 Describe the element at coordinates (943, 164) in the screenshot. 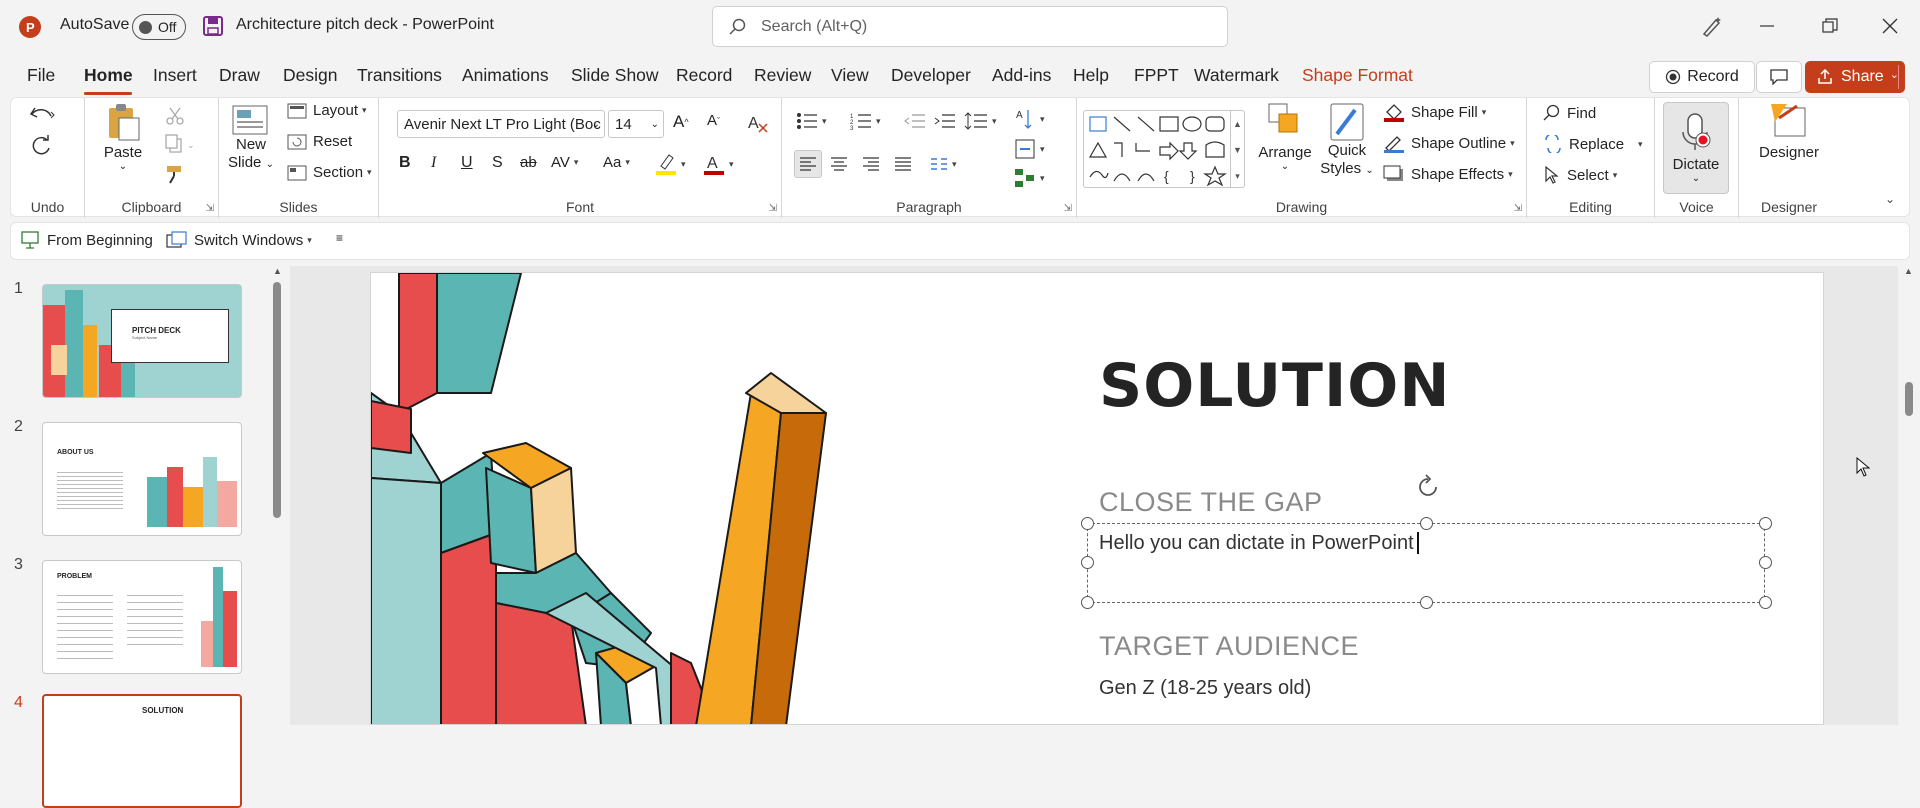

I see `columns-icon: ▾` at that location.